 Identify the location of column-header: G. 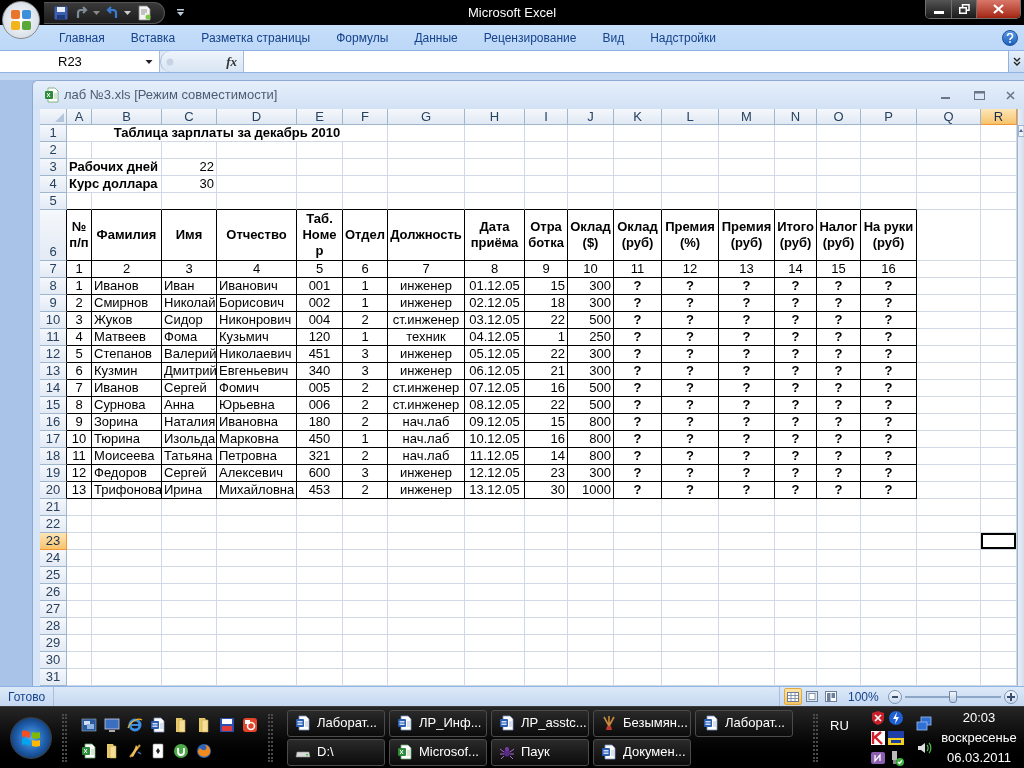
(426, 117).